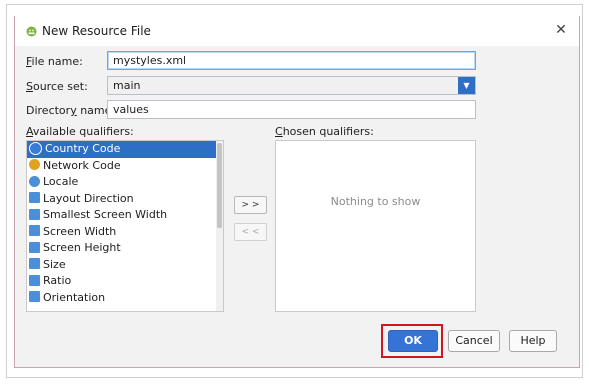 This screenshot has width=589, height=384. I want to click on chevron-down-icon: ▼, so click(466, 85).